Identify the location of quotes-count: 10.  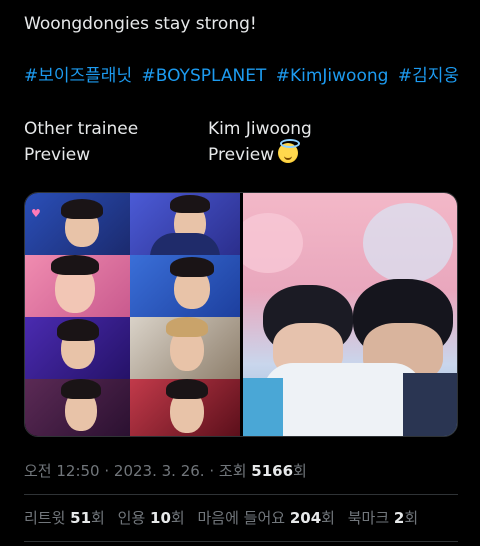
(160, 518).